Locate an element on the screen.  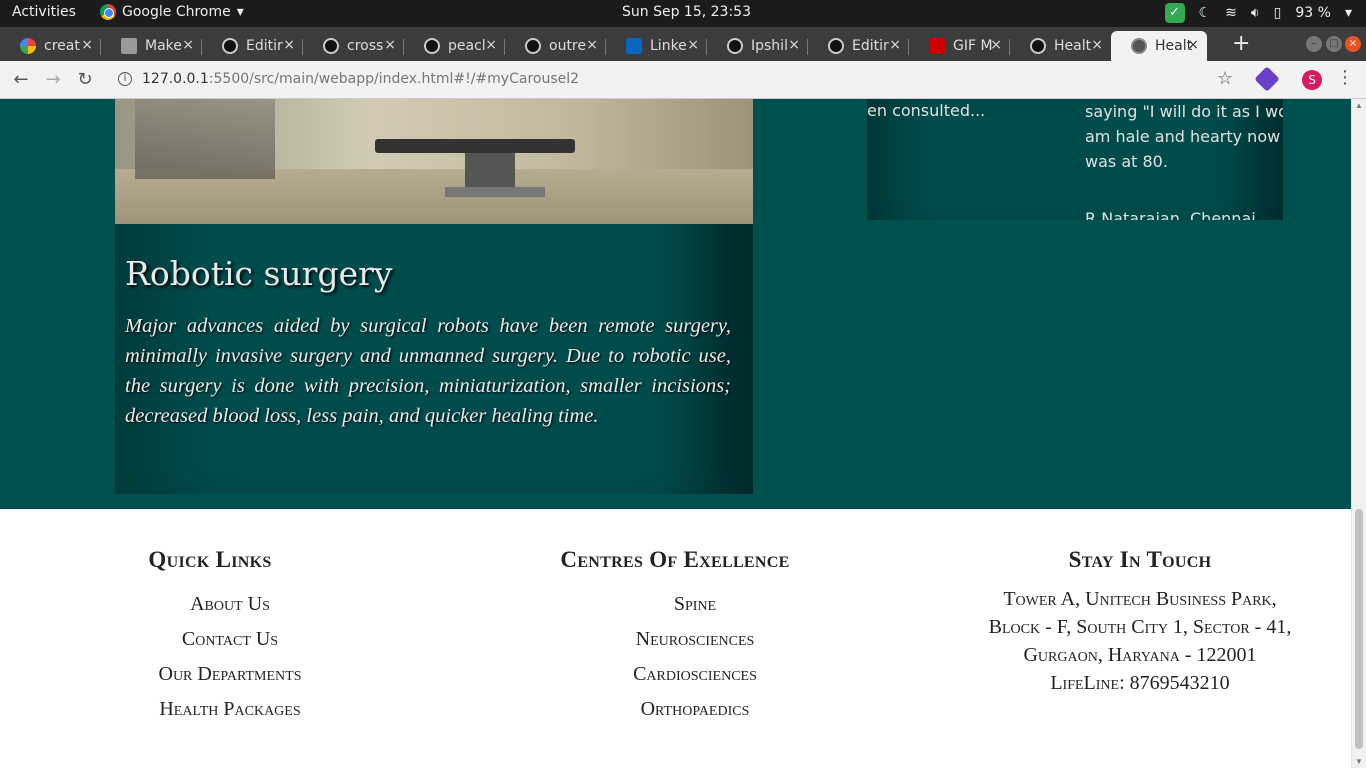
close-window-icon: × is located at coordinates (1353, 44).